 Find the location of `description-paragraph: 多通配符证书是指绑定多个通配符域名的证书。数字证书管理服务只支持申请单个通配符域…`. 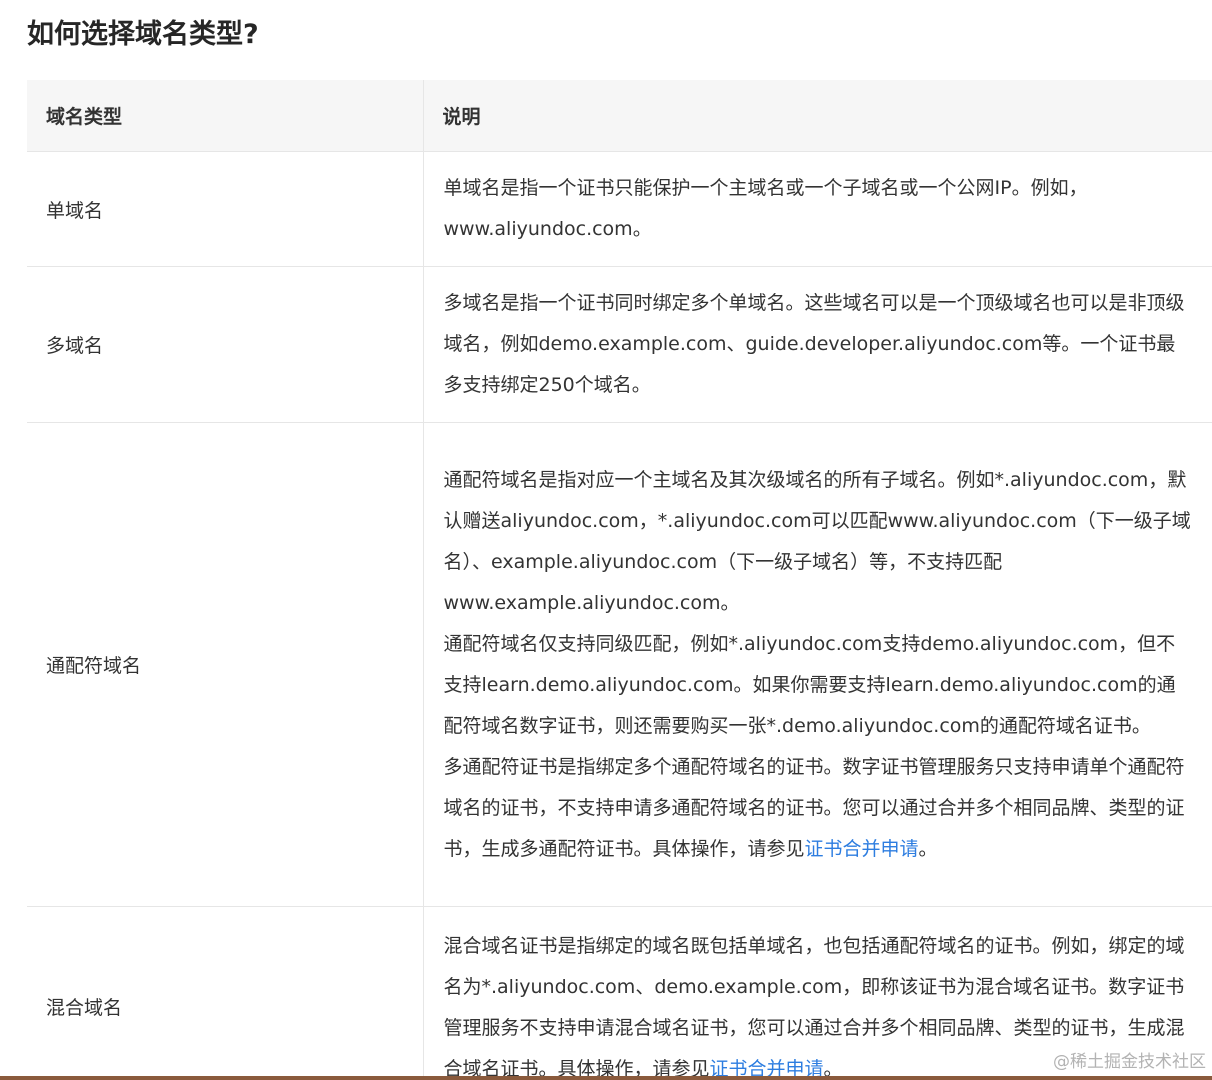

description-paragraph: 多通配符证书是指绑定多个通配符域名的证书。数字证书管理服务只支持申请单个通配符域… is located at coordinates (818, 808).